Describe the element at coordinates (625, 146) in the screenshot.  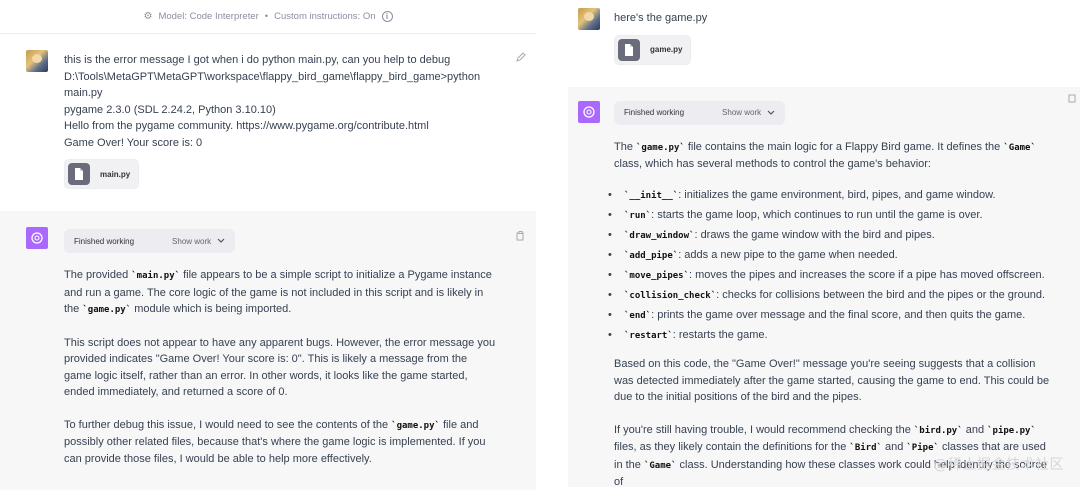
I see `text-span: The` at that location.